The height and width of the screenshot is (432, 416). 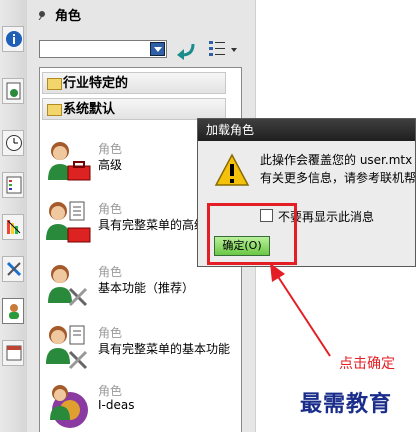 I want to click on dialog-title: 加载角色, so click(x=306, y=130).